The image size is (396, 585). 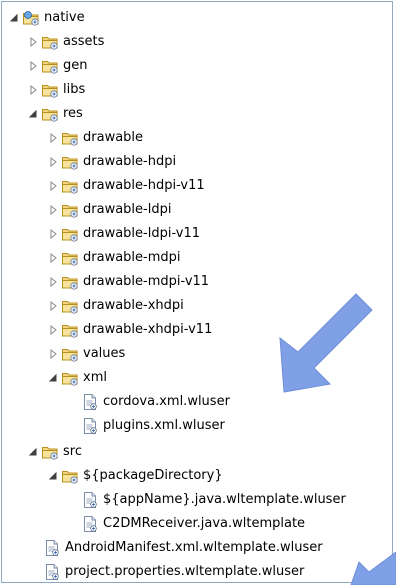 I want to click on tree-node-drawable-hdpi-v11: drawable-hdpi-v11, so click(x=125, y=186).